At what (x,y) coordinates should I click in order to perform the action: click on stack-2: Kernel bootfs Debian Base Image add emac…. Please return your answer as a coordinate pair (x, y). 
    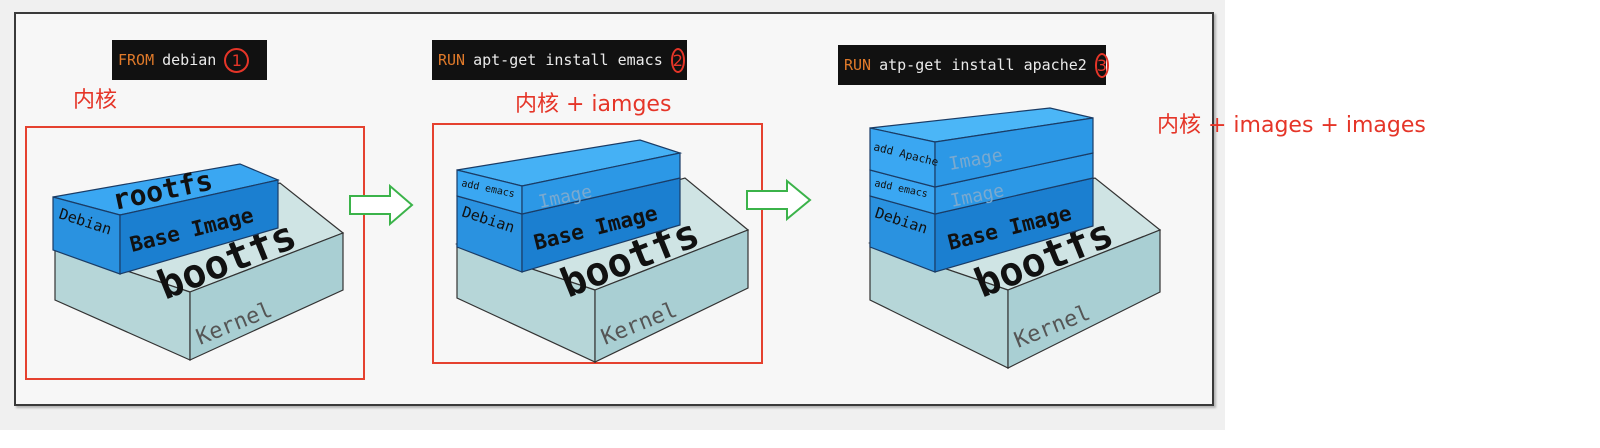
    Looking at the image, I should click on (602, 251).